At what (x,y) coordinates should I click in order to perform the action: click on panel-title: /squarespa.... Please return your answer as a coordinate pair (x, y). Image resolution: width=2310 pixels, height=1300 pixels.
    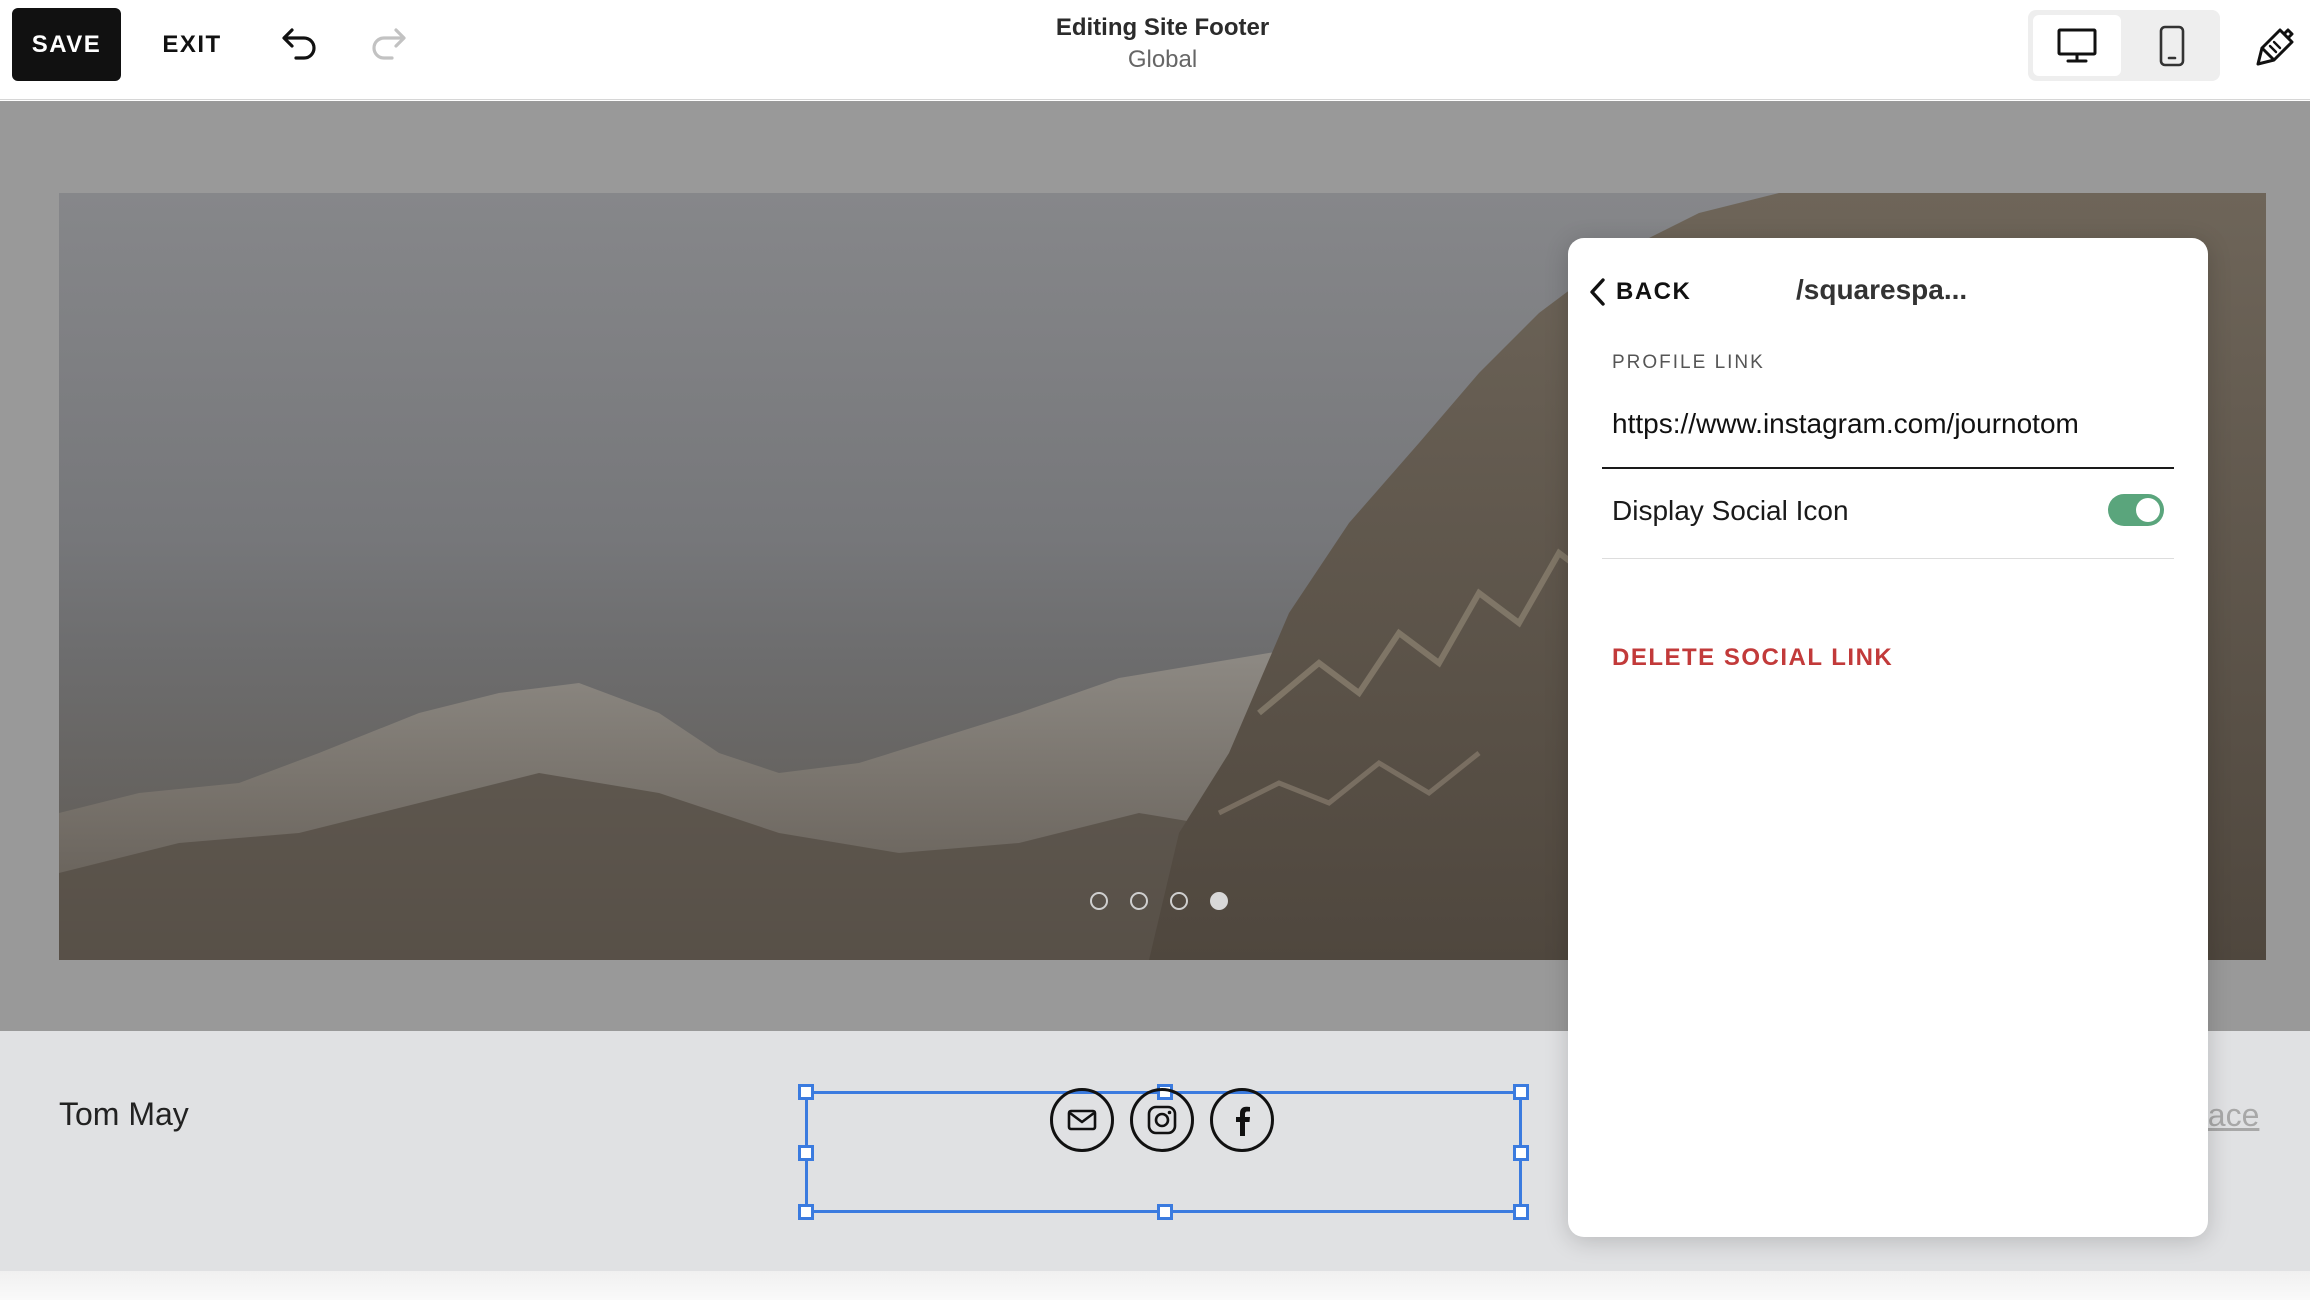
    Looking at the image, I should click on (1882, 289).